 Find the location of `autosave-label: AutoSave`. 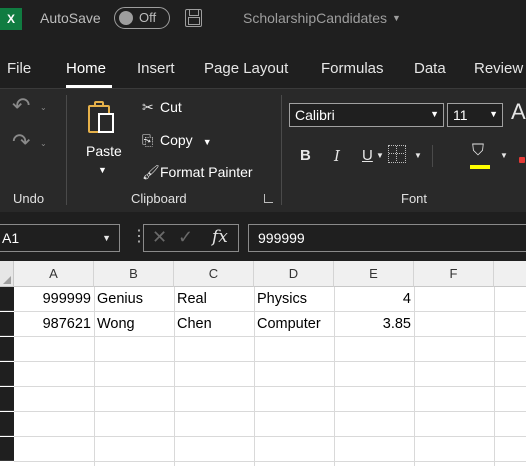

autosave-label: AutoSave is located at coordinates (70, 18).